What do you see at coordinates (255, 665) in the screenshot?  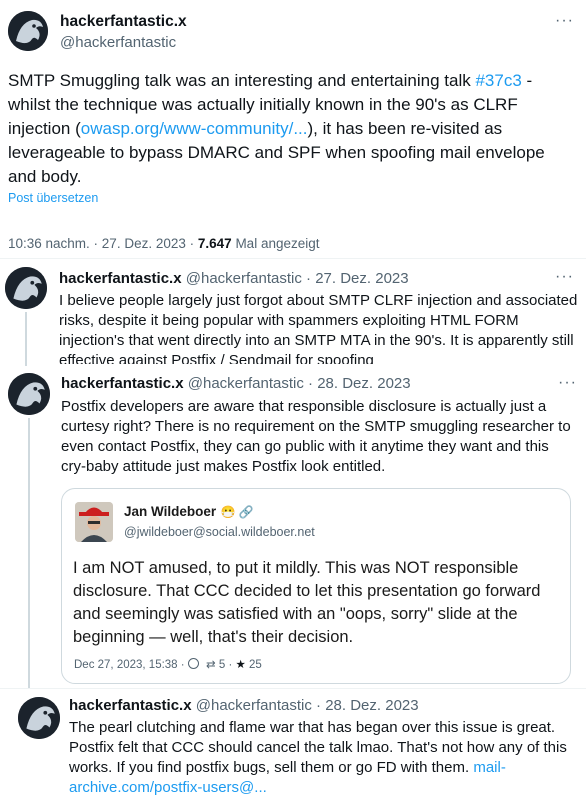 I see `quote-fav-count: 25` at bounding box center [255, 665].